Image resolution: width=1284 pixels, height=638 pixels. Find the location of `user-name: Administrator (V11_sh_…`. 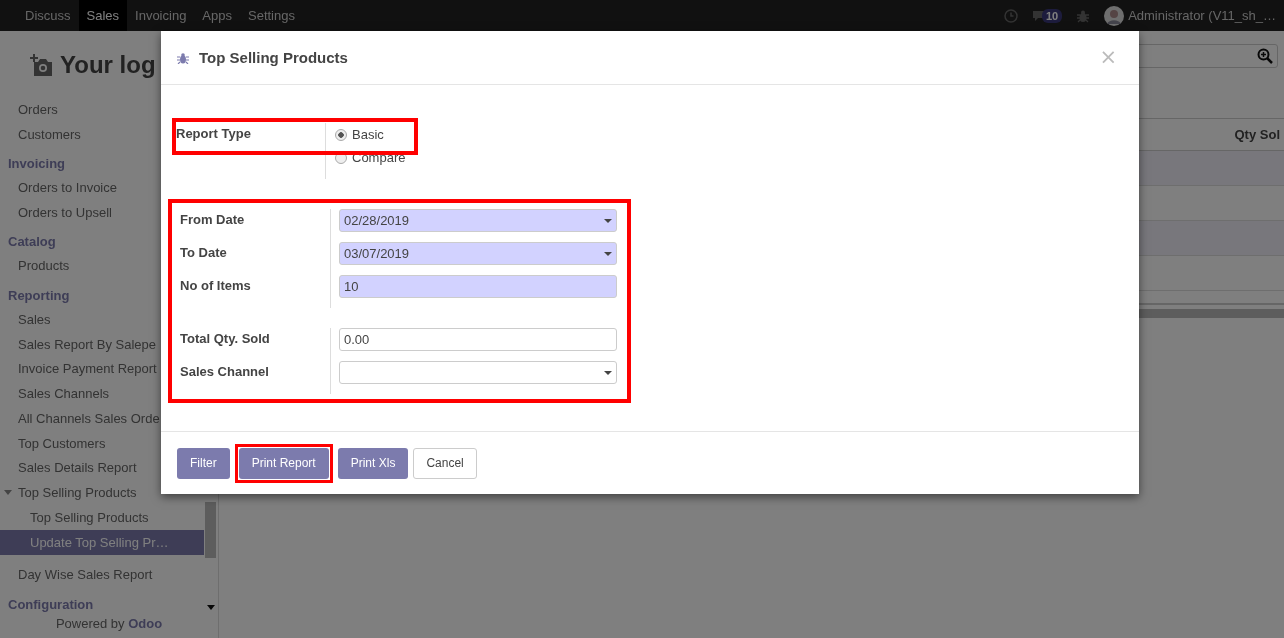

user-name: Administrator (V11_sh_… is located at coordinates (1202, 15).